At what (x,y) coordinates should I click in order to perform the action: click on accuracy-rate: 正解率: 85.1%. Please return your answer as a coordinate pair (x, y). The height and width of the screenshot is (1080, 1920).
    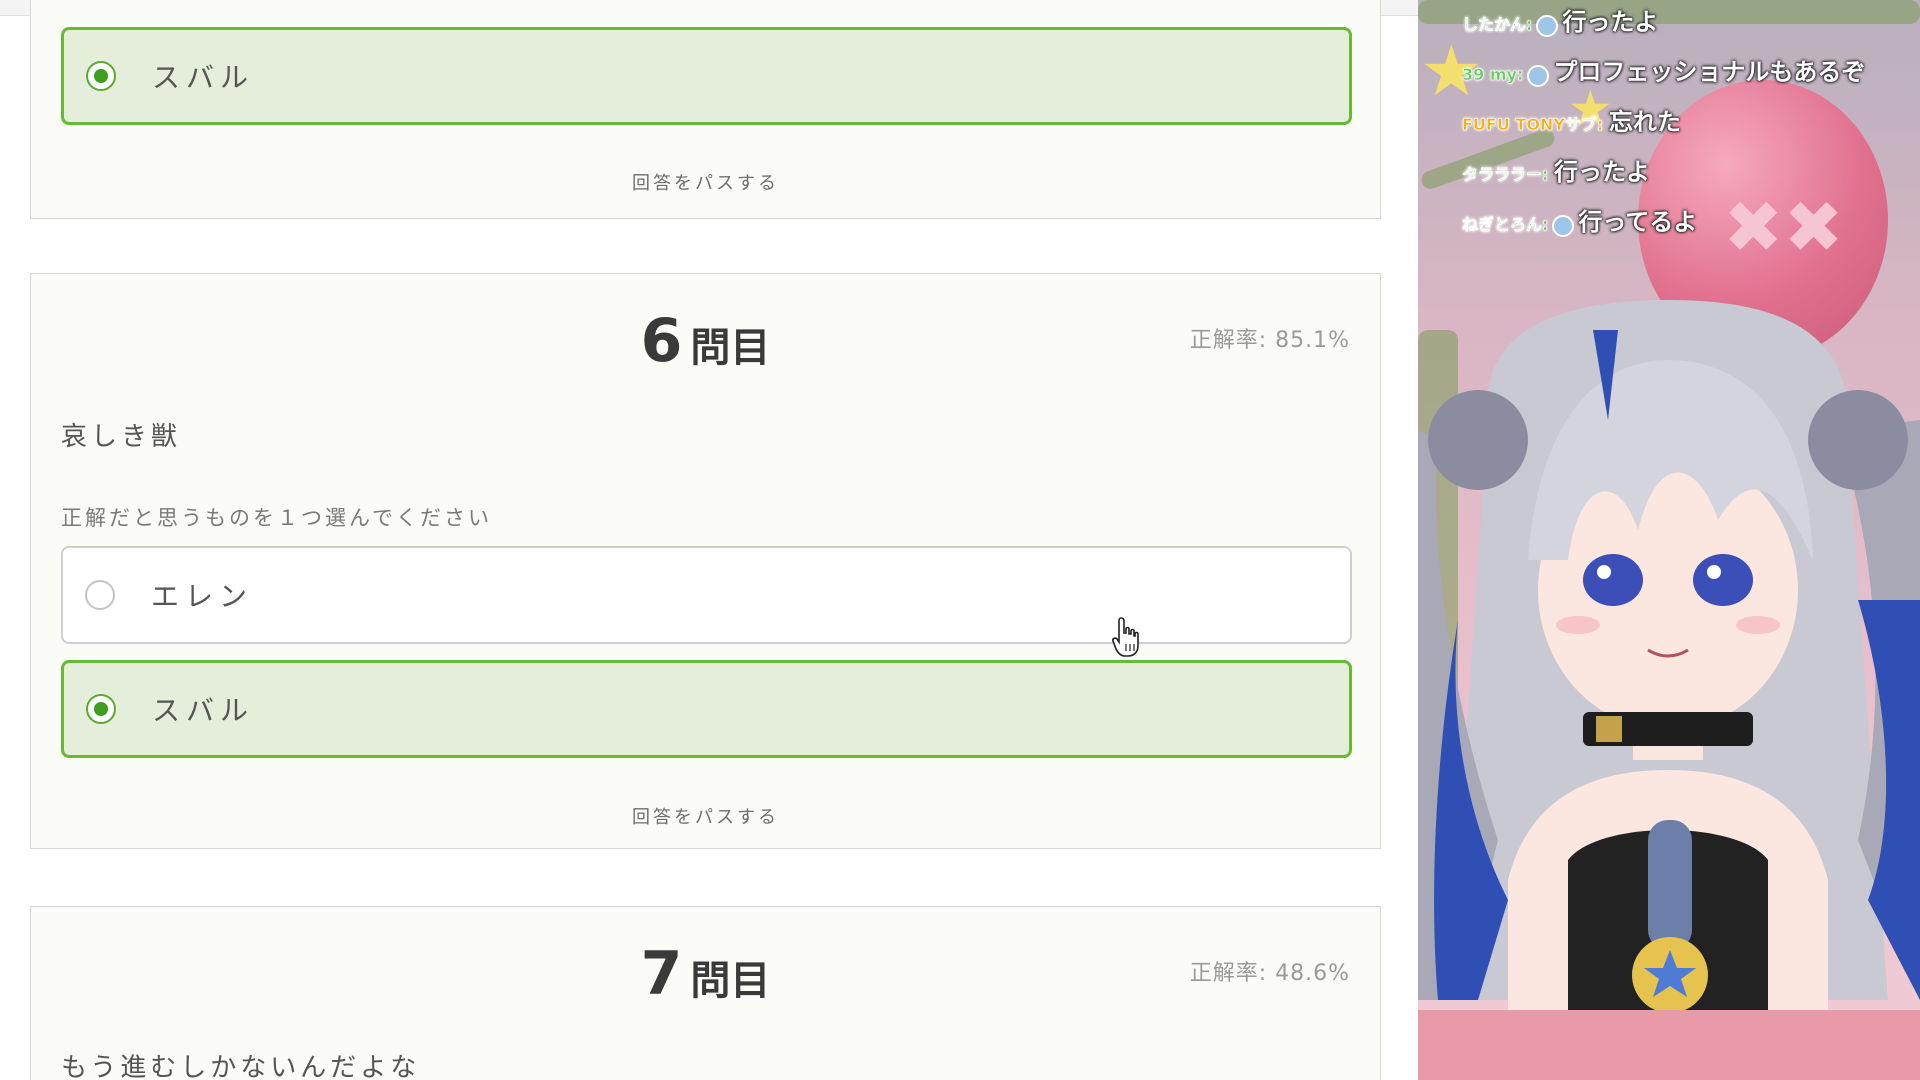
    Looking at the image, I should click on (1269, 340).